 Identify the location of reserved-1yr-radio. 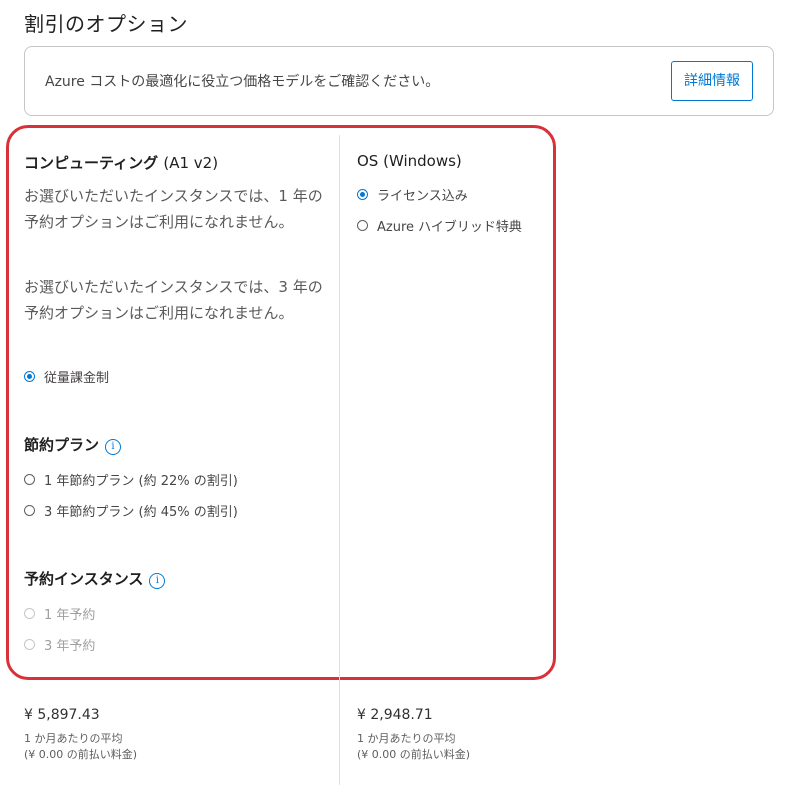
(29, 613).